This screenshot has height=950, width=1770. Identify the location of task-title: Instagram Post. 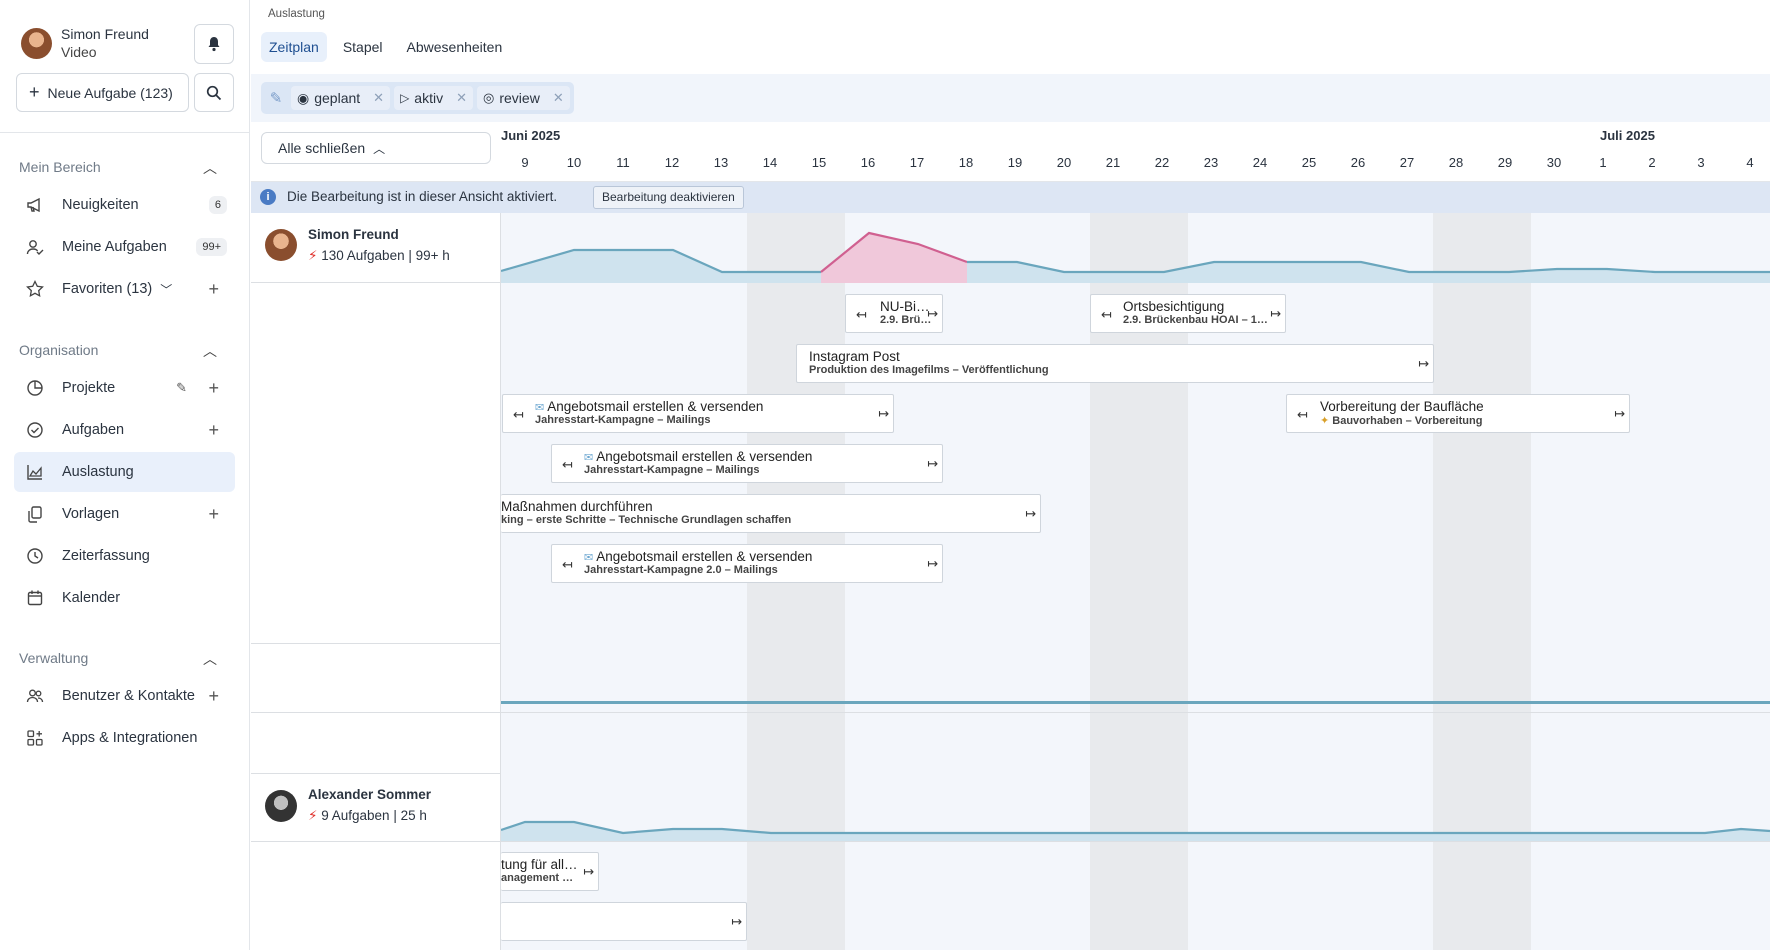
(854, 356).